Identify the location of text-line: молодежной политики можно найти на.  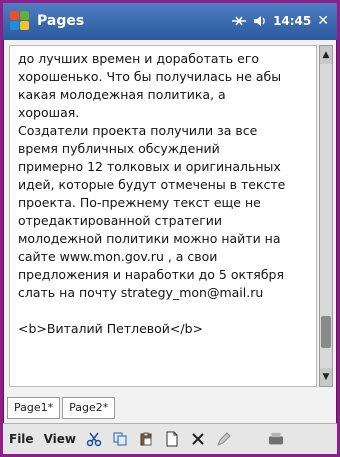
(149, 238).